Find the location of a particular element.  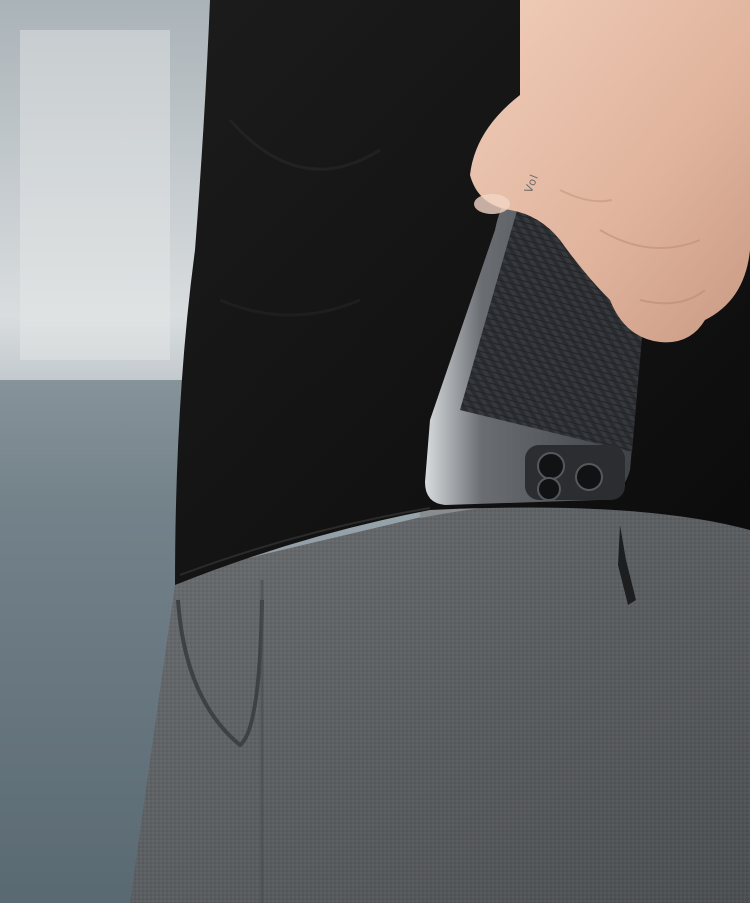

background-window is located at coordinates (95, 195).